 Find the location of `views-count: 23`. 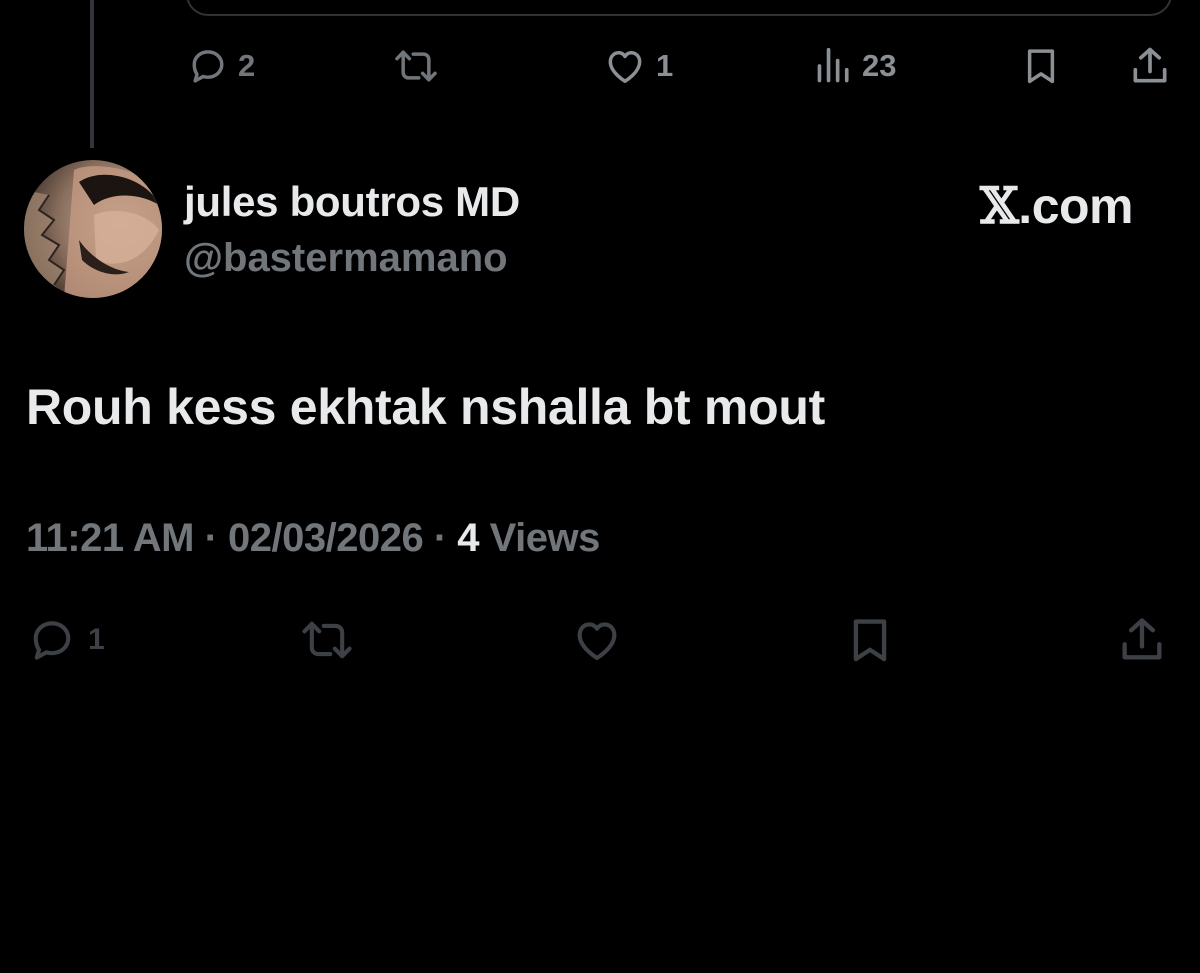

views-count: 23 is located at coordinates (879, 65).